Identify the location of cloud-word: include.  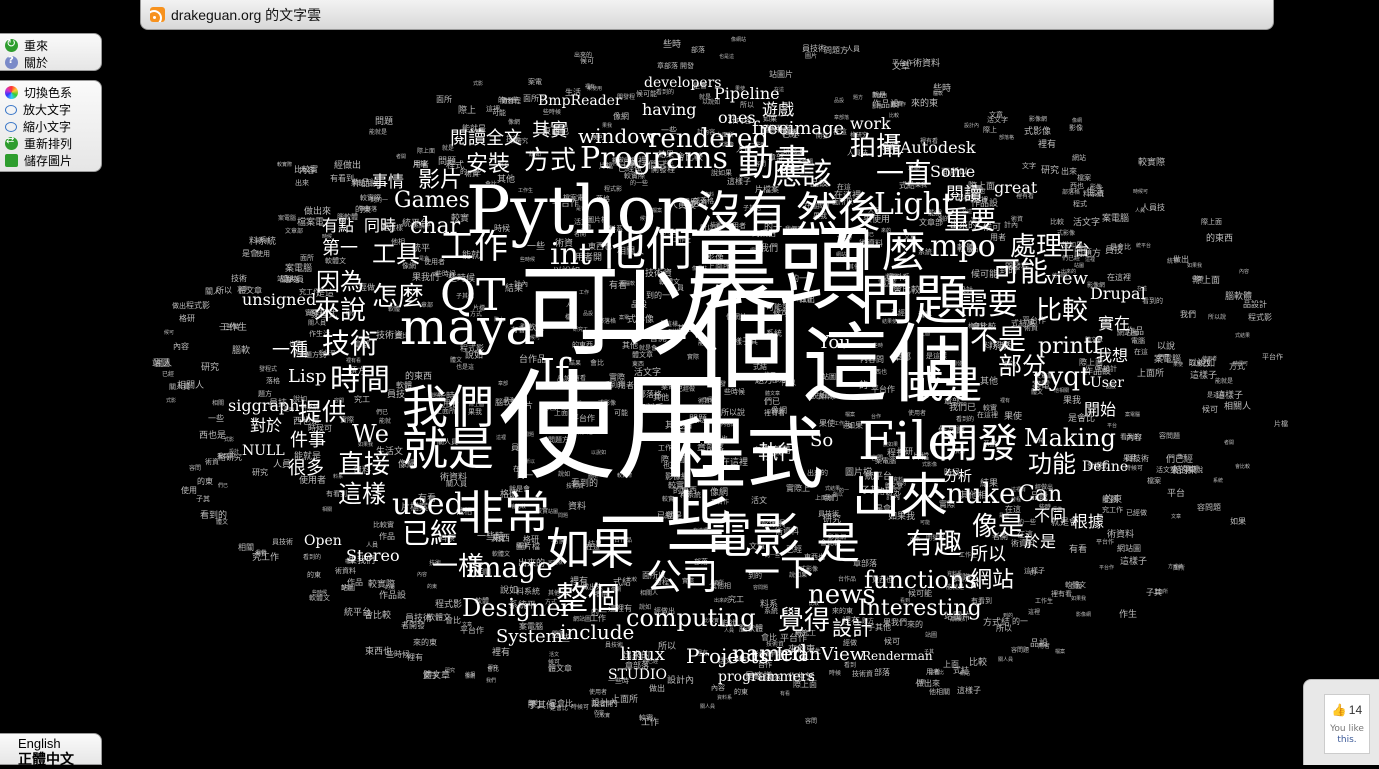
(597, 632).